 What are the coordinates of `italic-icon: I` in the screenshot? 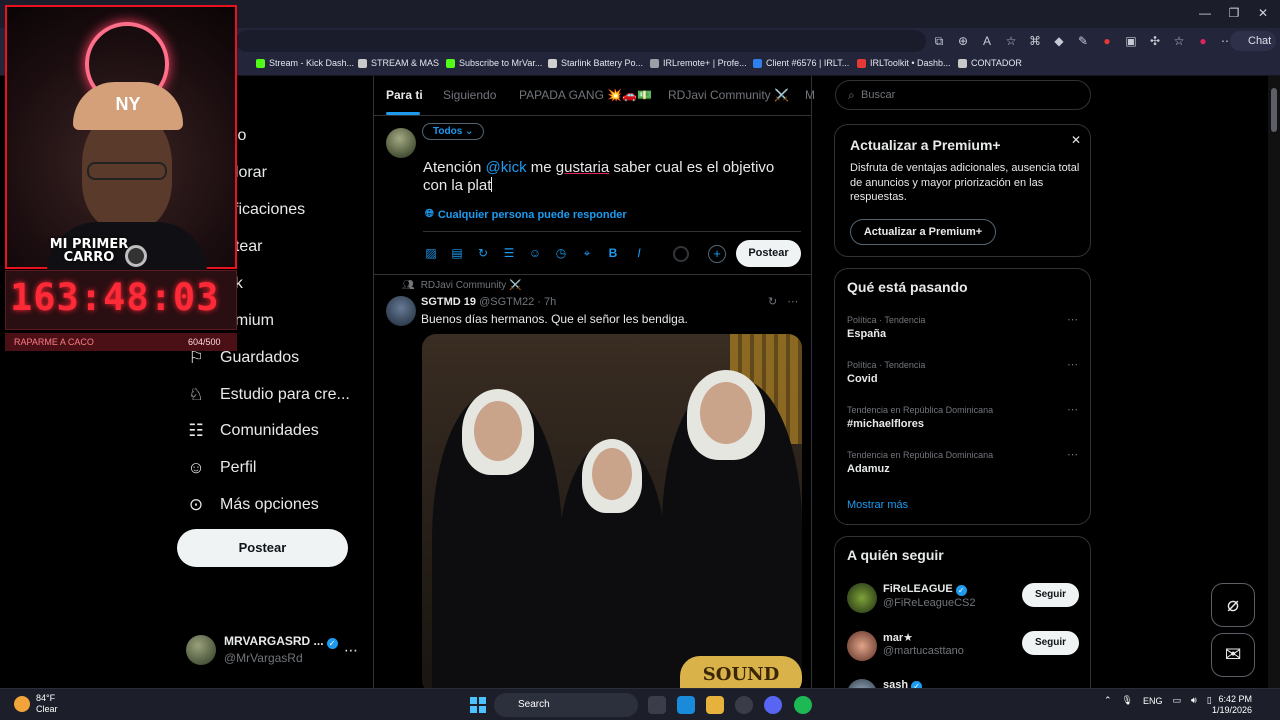 It's located at (639, 253).